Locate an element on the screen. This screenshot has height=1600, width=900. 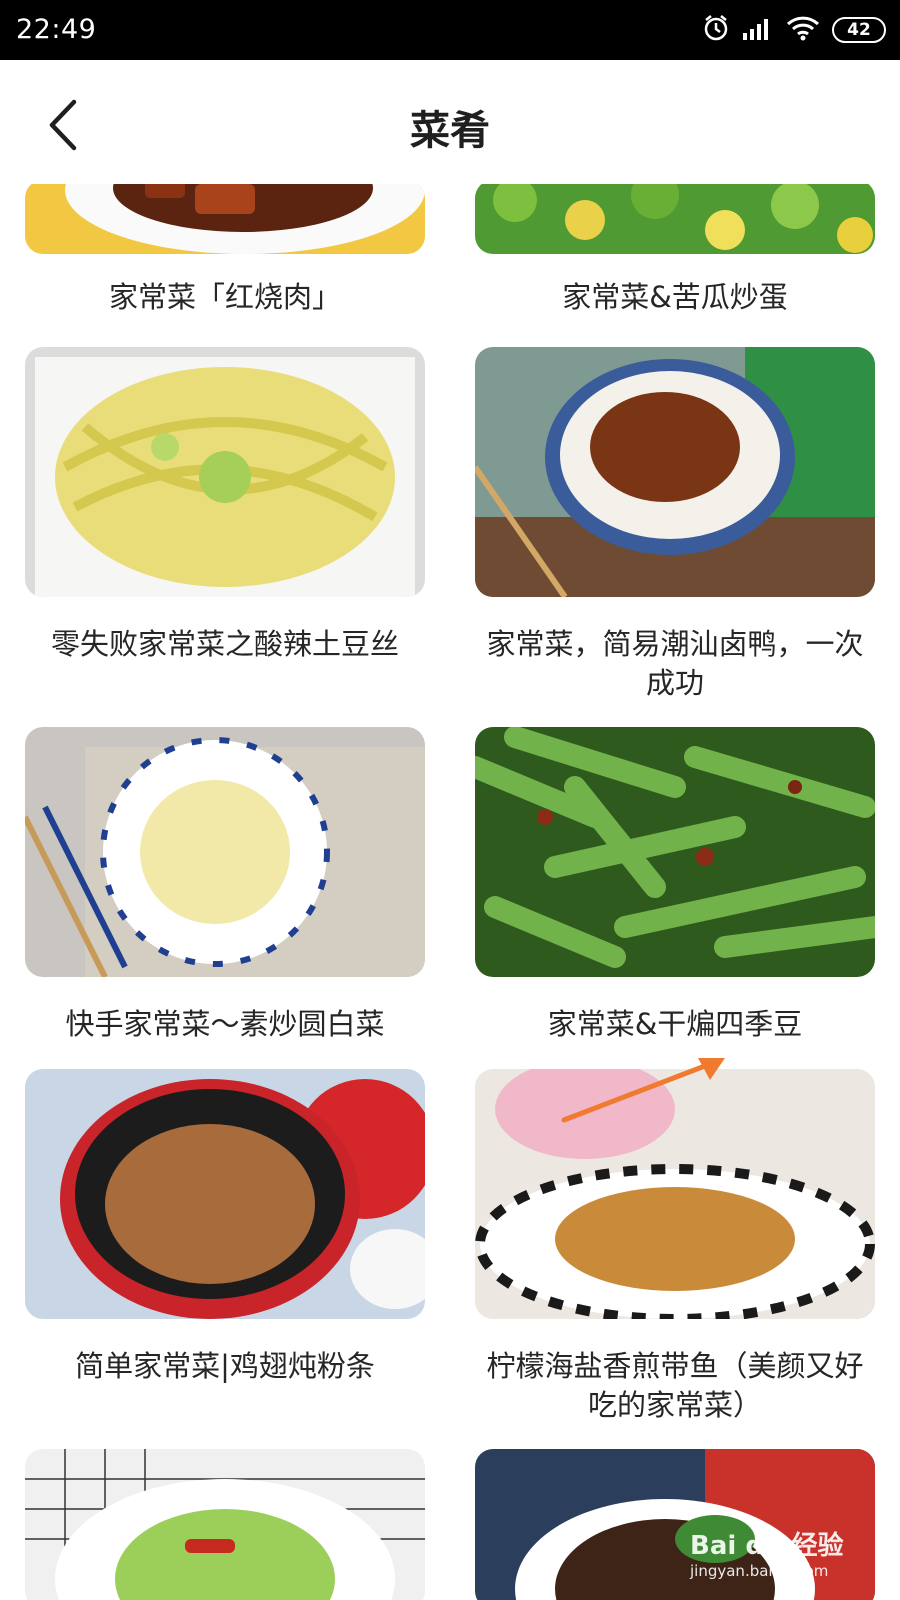
recipe-title: 柠檬海盐香煎带鱼（美颜又好吃的家常菜） is located at coordinates (675, 1385).